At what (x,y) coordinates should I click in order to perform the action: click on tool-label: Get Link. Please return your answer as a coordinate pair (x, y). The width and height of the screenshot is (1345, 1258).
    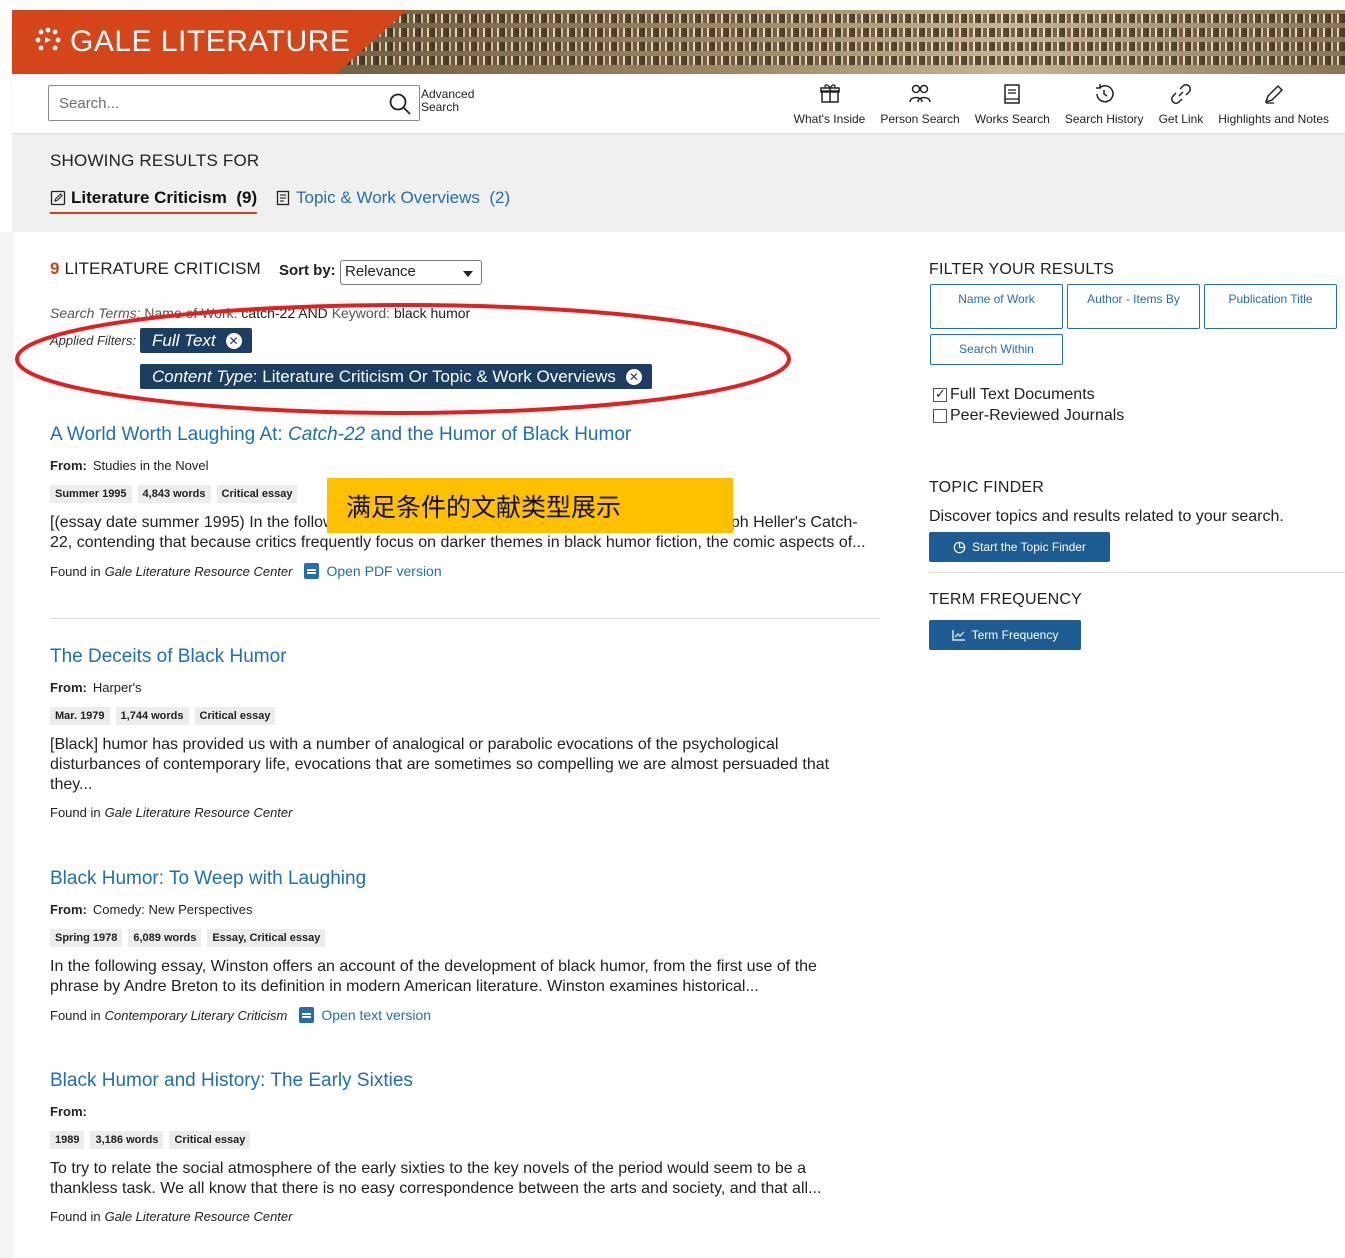
    Looking at the image, I should click on (1181, 119).